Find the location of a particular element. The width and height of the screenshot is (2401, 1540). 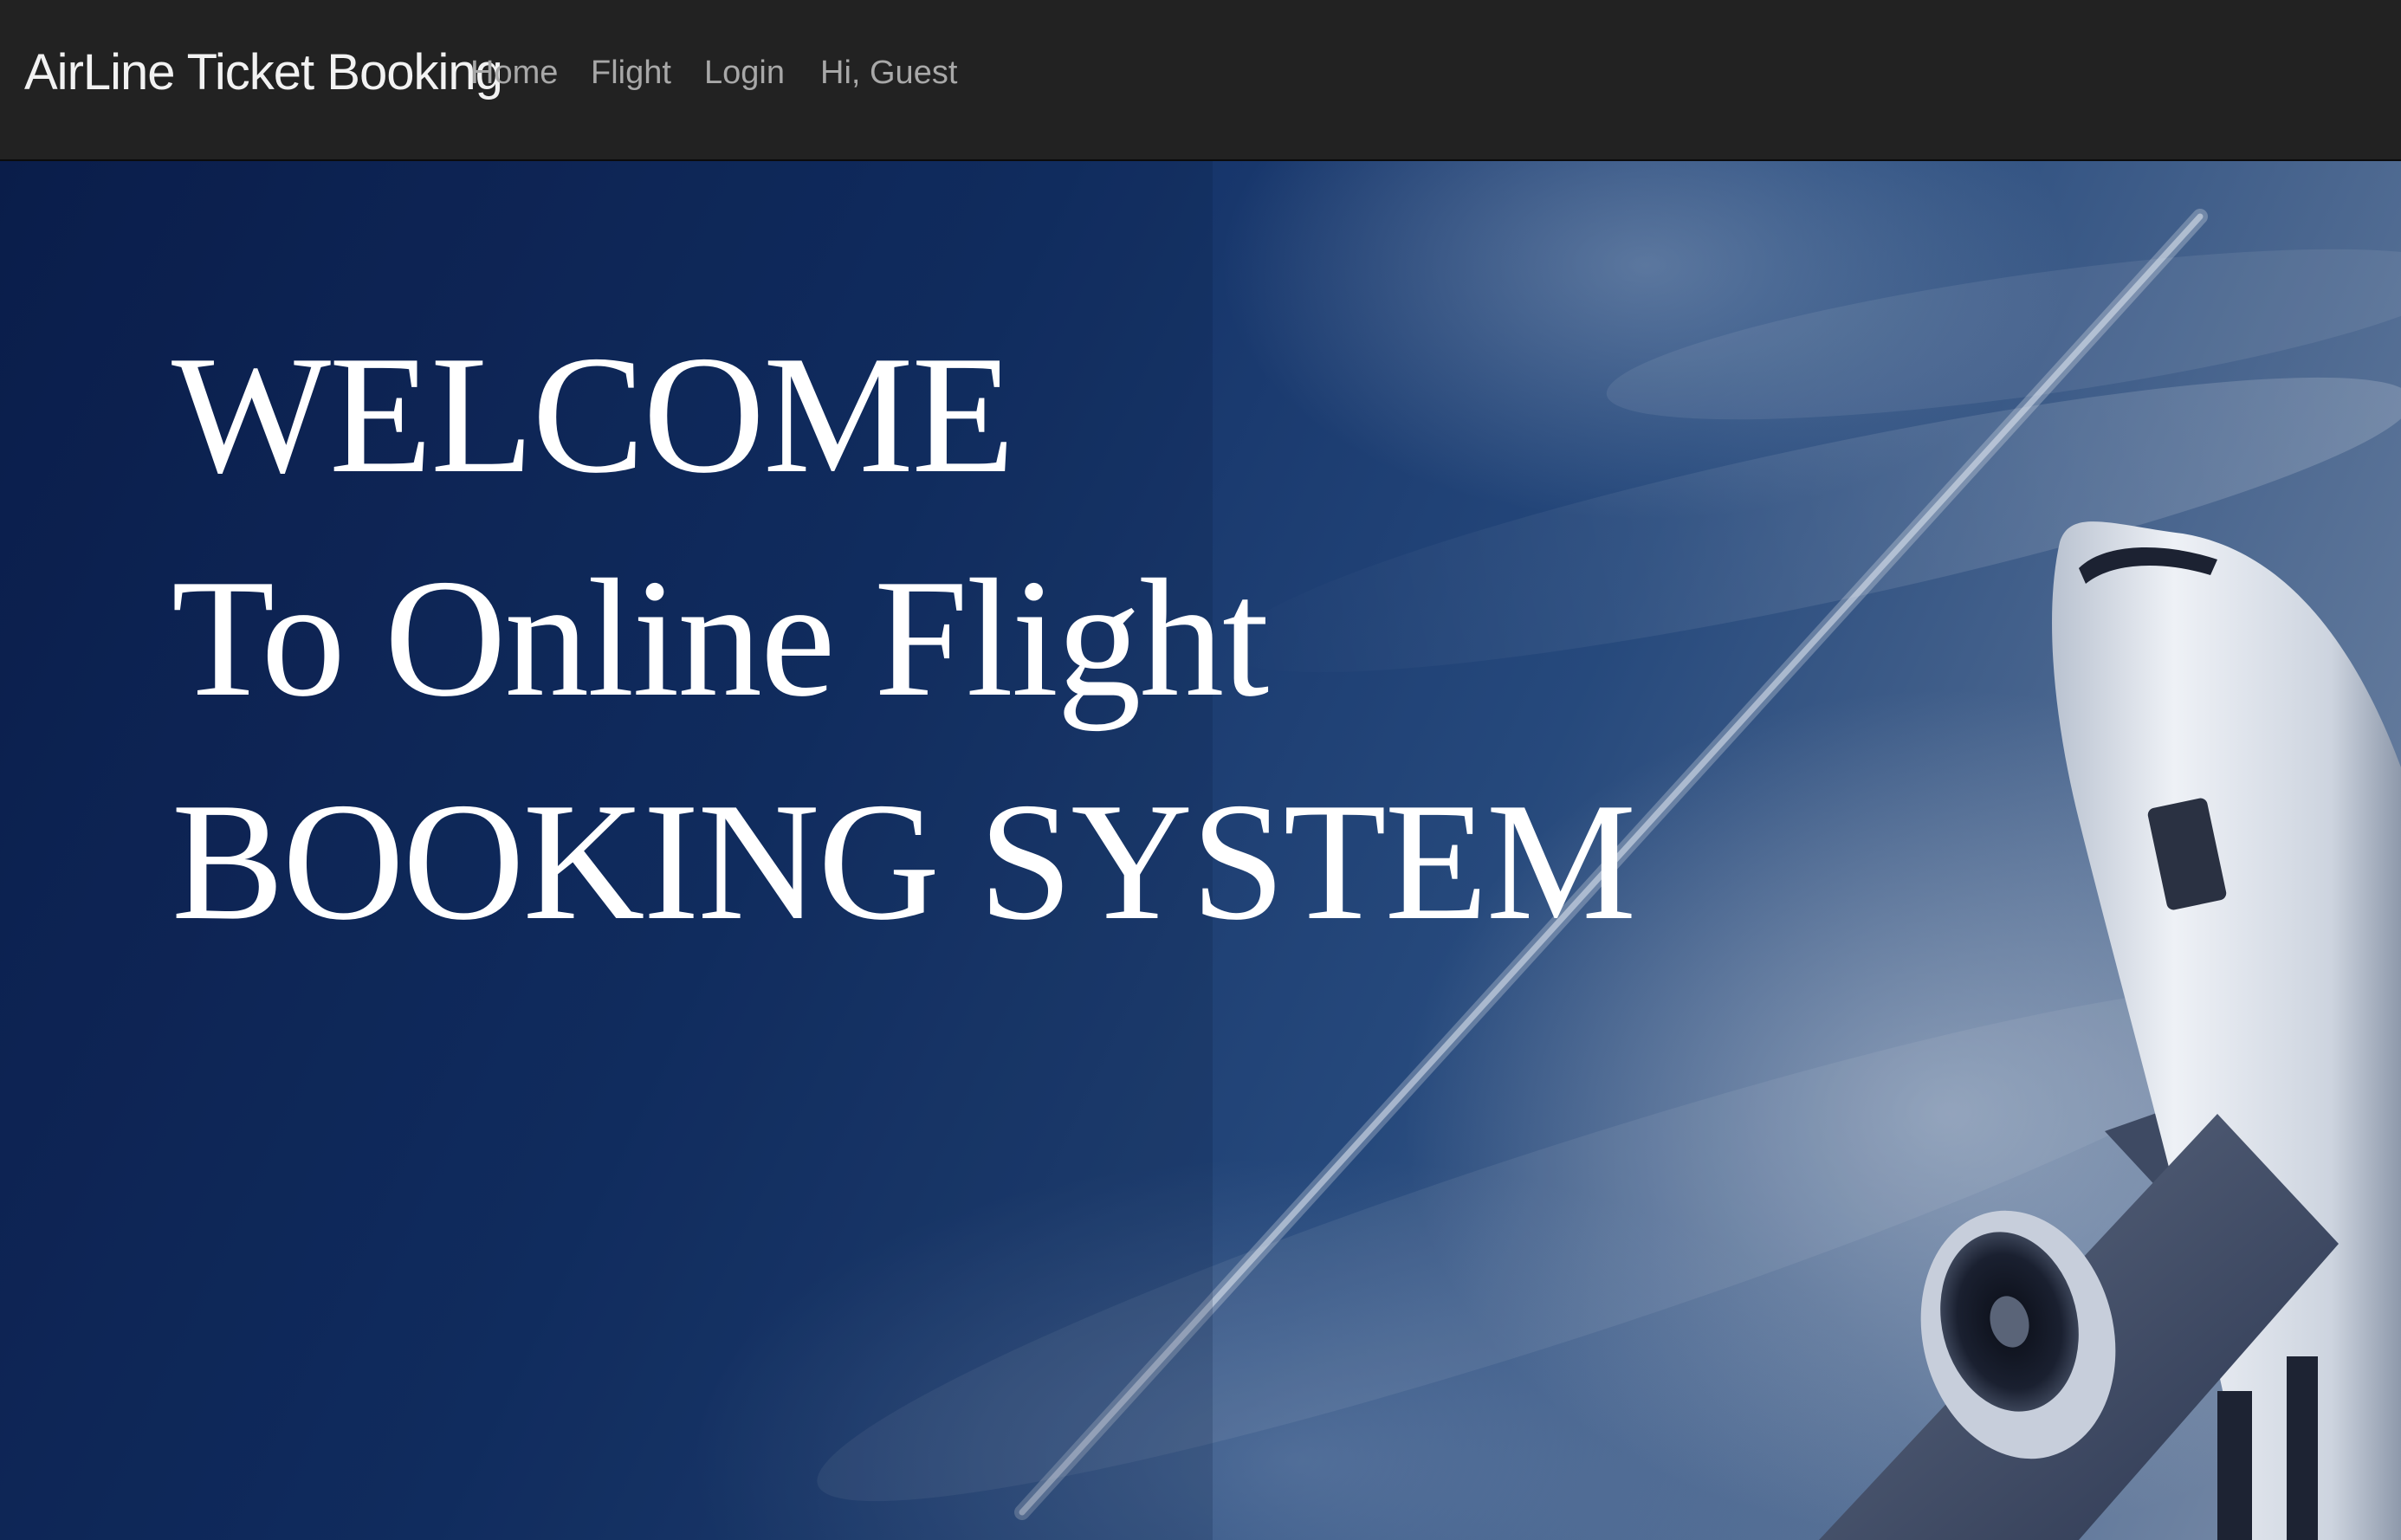

hero-line-online-flight: To Online Flight is located at coordinates (720, 638).